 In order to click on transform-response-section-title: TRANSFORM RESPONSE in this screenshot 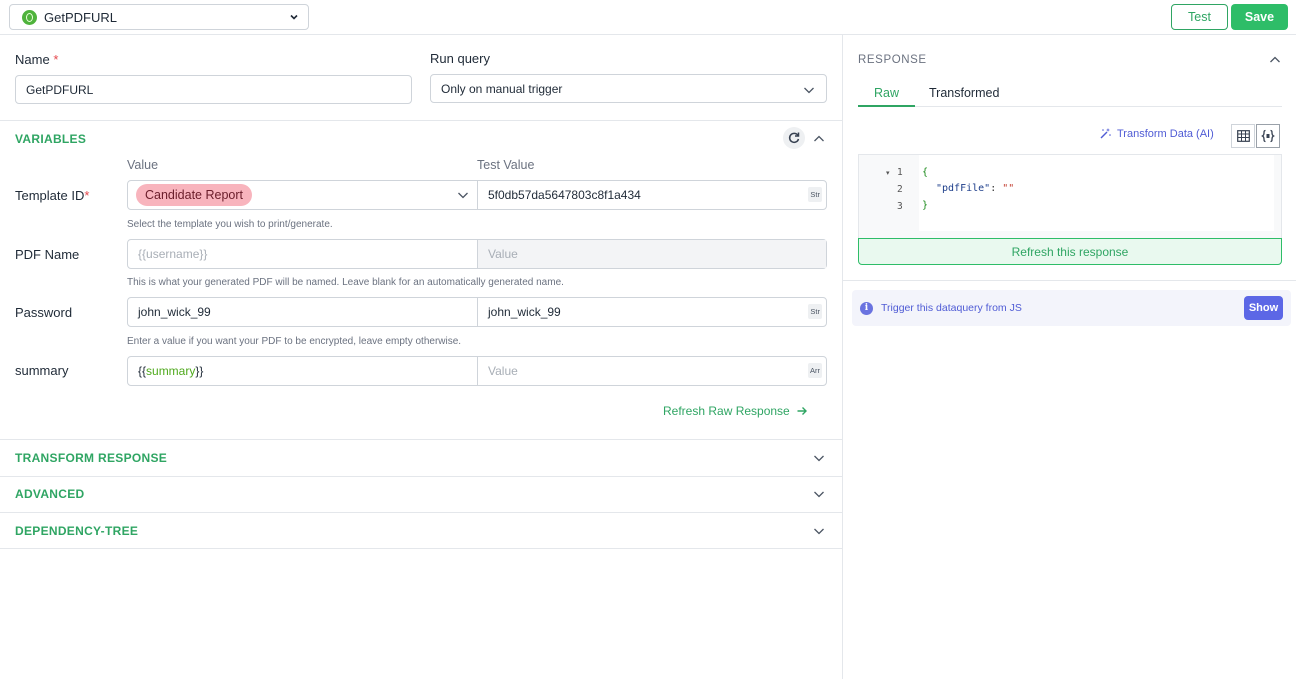, I will do `click(91, 458)`.